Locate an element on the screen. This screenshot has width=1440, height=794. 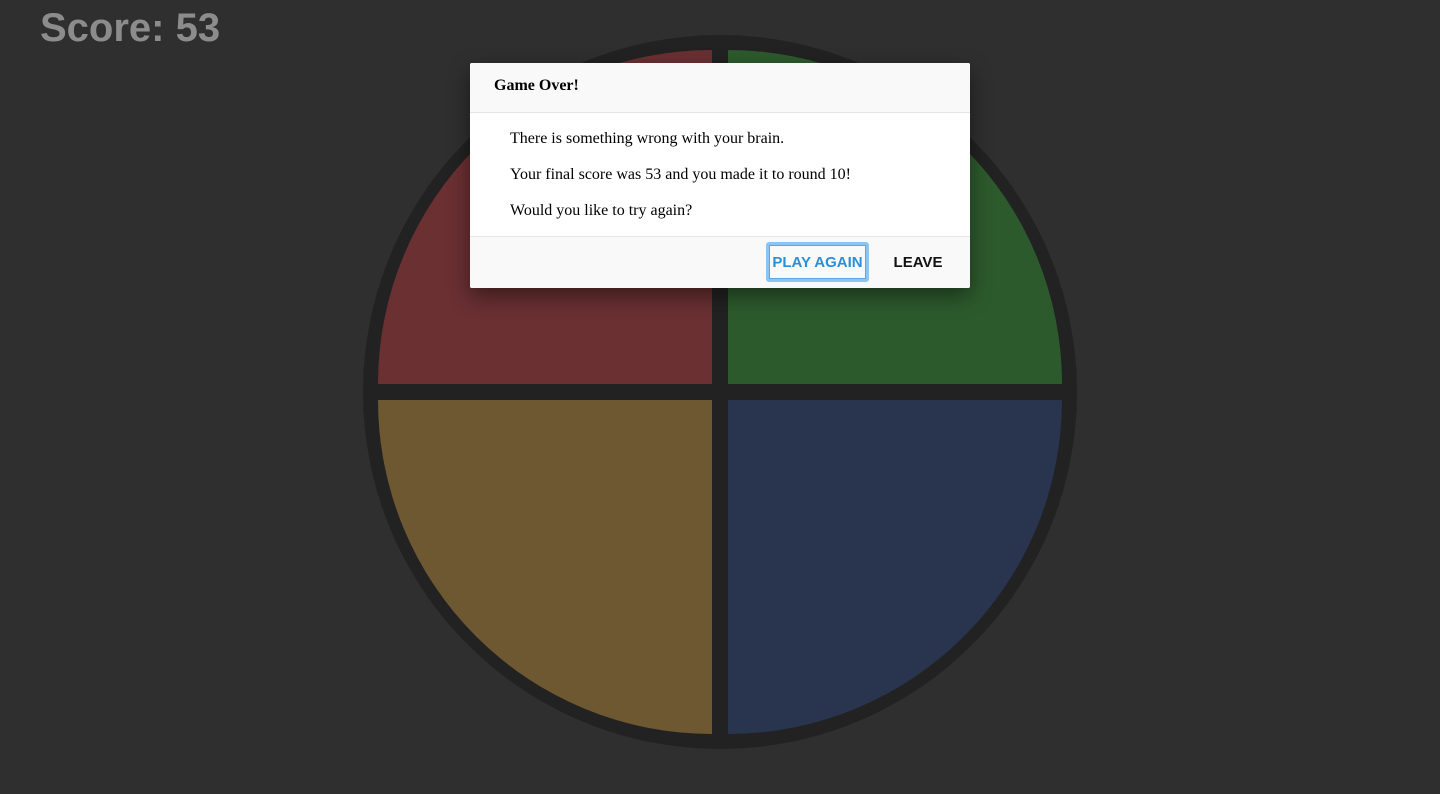
score-display: Score: 53 is located at coordinates (130, 28).